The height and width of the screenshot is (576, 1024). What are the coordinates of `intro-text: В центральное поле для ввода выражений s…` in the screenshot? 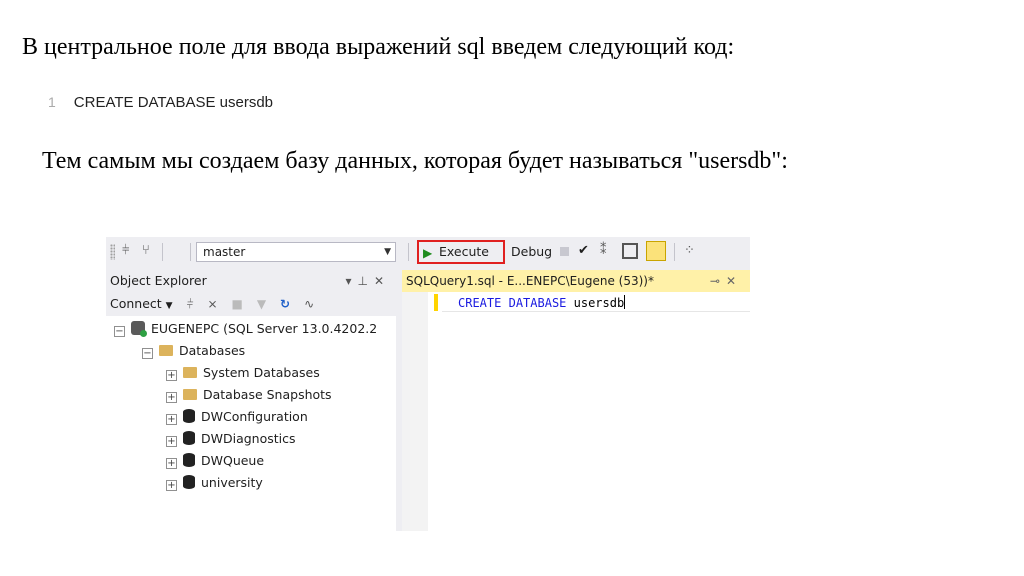 It's located at (378, 47).